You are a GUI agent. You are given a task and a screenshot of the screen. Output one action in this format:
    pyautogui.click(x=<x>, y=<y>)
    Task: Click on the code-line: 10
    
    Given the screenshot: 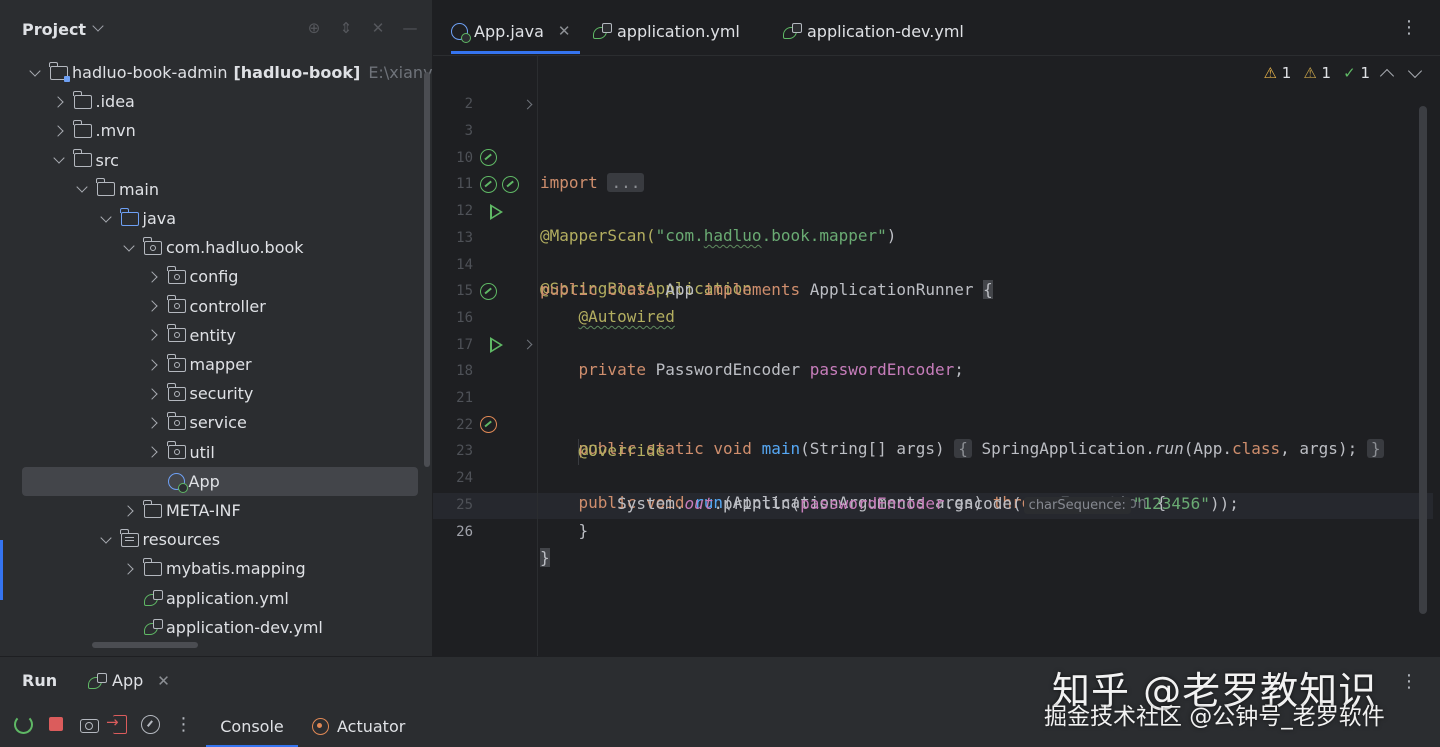 What is the action you would take?
    pyautogui.click(x=933, y=142)
    